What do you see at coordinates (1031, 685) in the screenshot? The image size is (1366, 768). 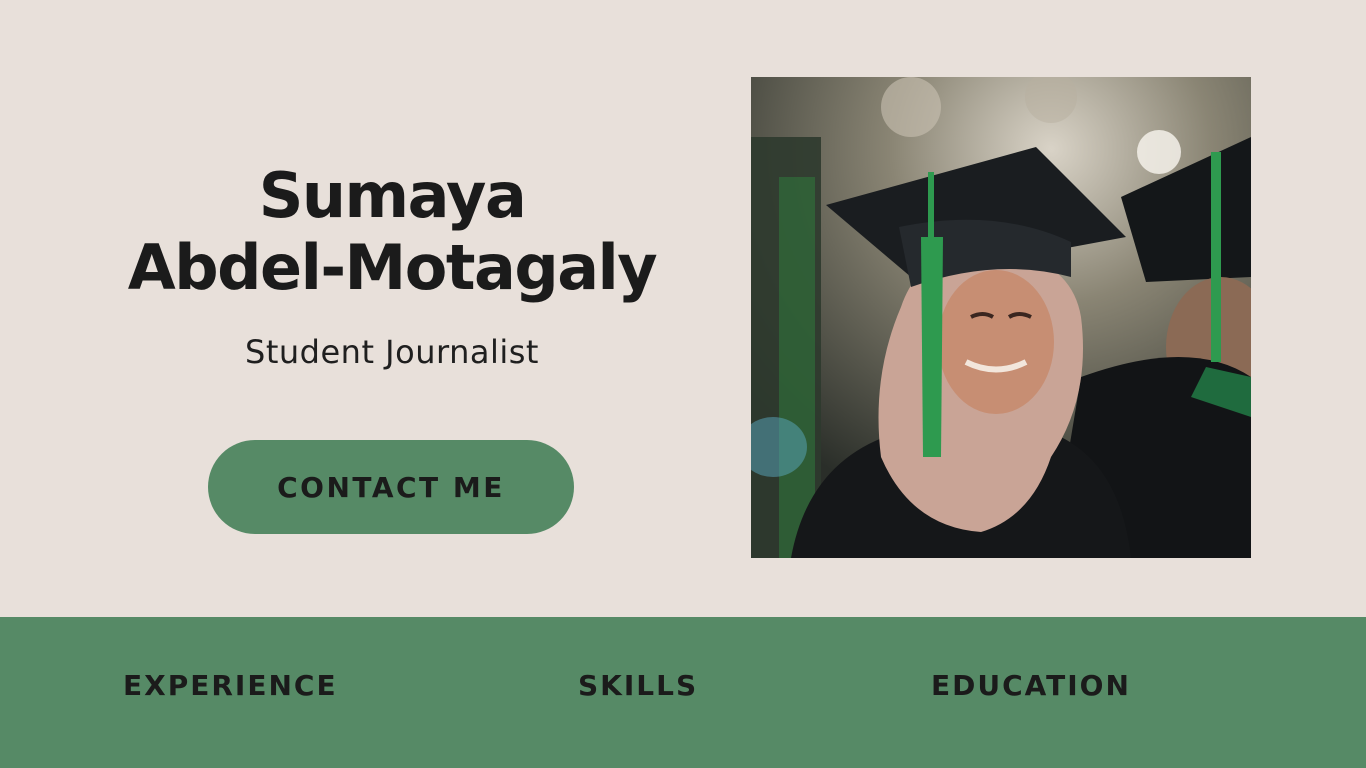 I see `nav-education: EDUCATION` at bounding box center [1031, 685].